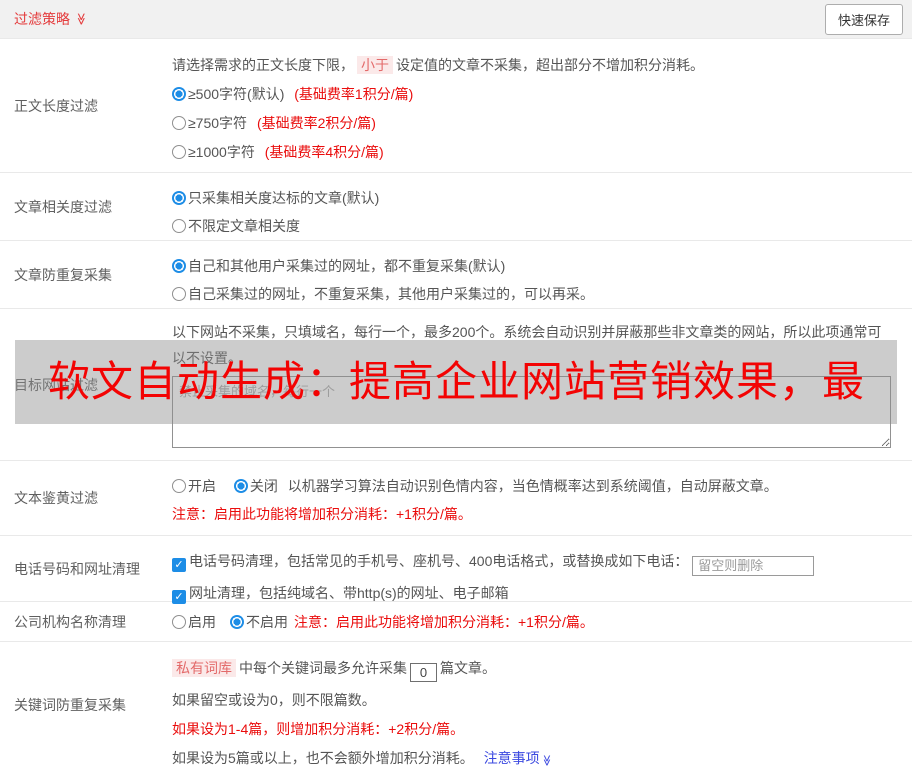 The image size is (912, 768). What do you see at coordinates (538, 670) in the screenshot?
I see `keyword-limit-line: 私有词库中每个关键词最多允许采集篇文章。` at bounding box center [538, 670].